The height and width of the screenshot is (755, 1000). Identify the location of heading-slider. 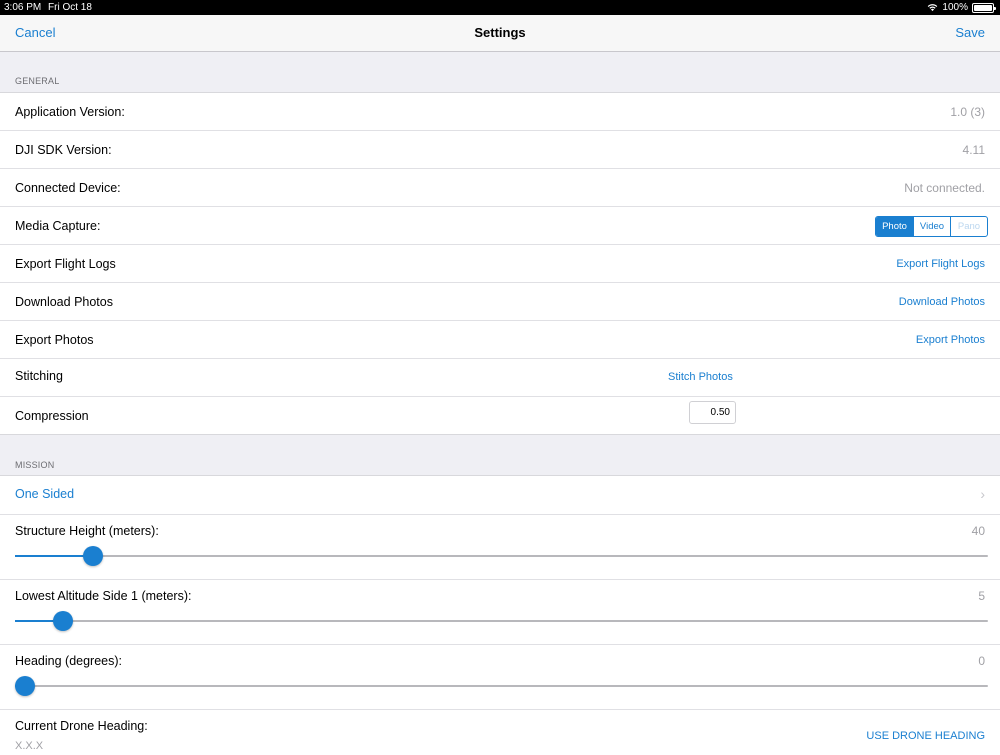
(501, 686).